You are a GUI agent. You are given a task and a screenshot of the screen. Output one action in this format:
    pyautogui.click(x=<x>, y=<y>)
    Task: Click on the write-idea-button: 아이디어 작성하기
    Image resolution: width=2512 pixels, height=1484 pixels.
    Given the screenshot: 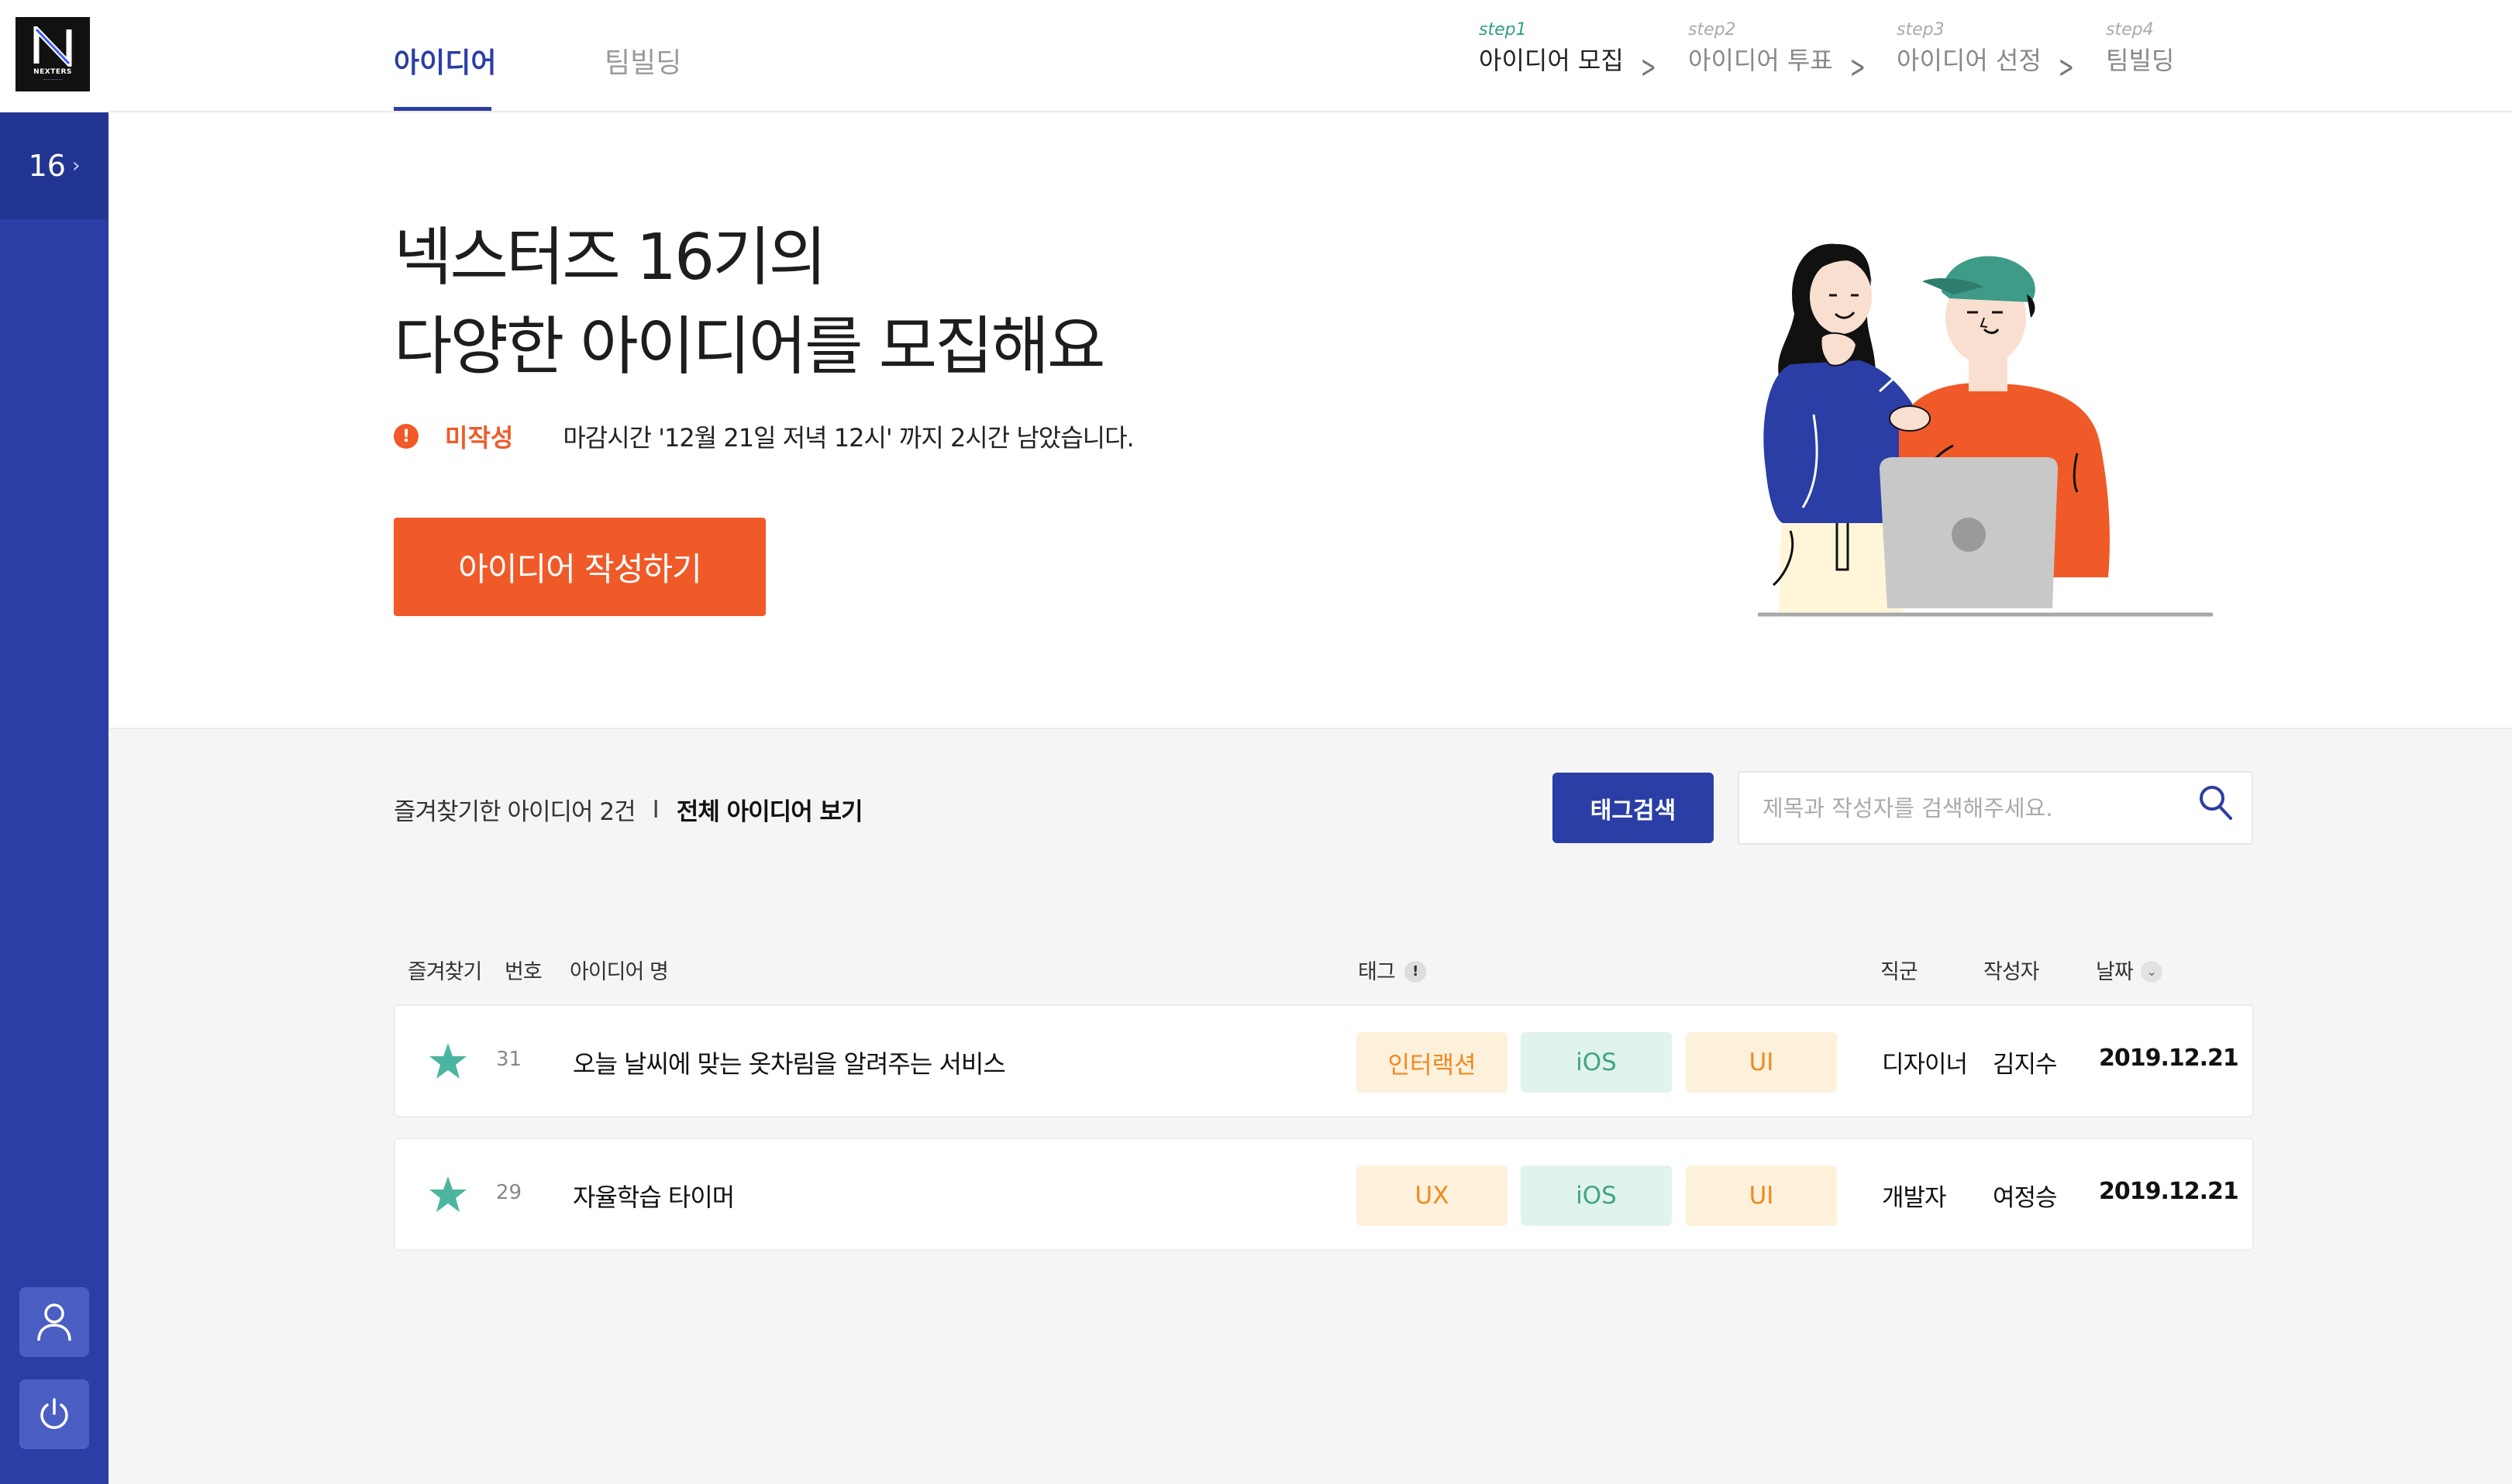 What is the action you would take?
    pyautogui.click(x=580, y=567)
    